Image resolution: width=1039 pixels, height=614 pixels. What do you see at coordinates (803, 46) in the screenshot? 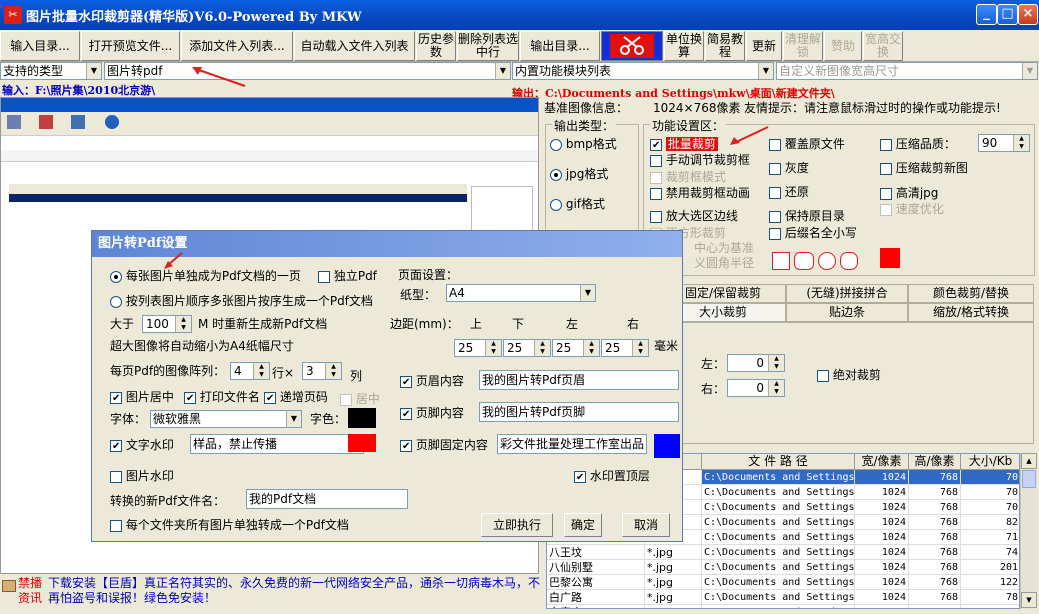
I see `clear-unlock-button: 清理解锁` at bounding box center [803, 46].